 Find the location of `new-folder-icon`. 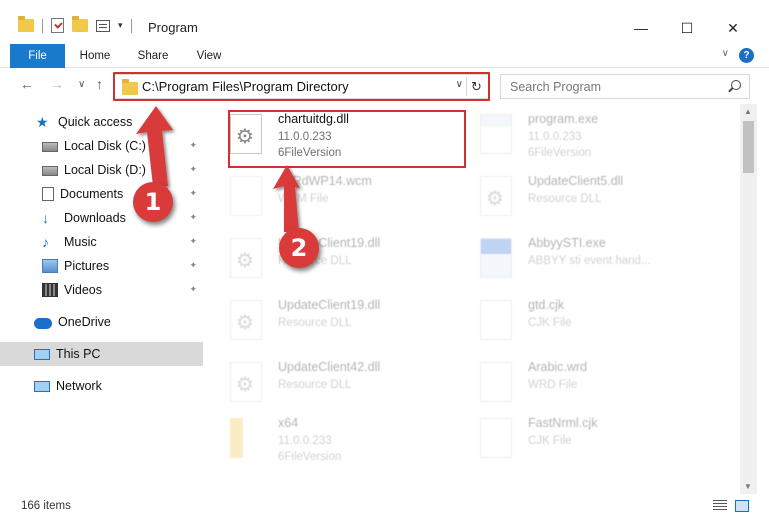

new-folder-icon is located at coordinates (80, 24).